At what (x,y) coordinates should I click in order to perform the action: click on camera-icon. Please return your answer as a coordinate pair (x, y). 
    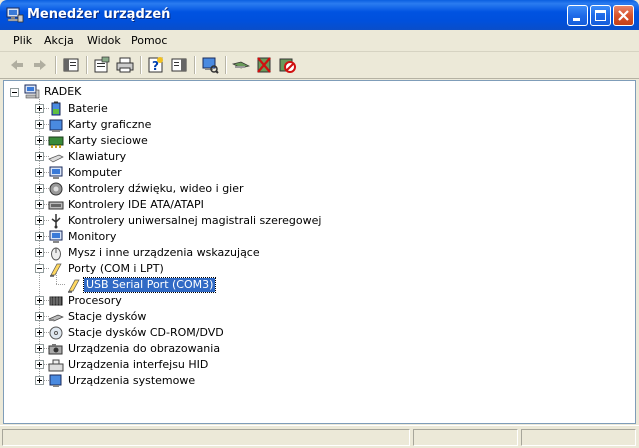
    Looking at the image, I should click on (56, 349).